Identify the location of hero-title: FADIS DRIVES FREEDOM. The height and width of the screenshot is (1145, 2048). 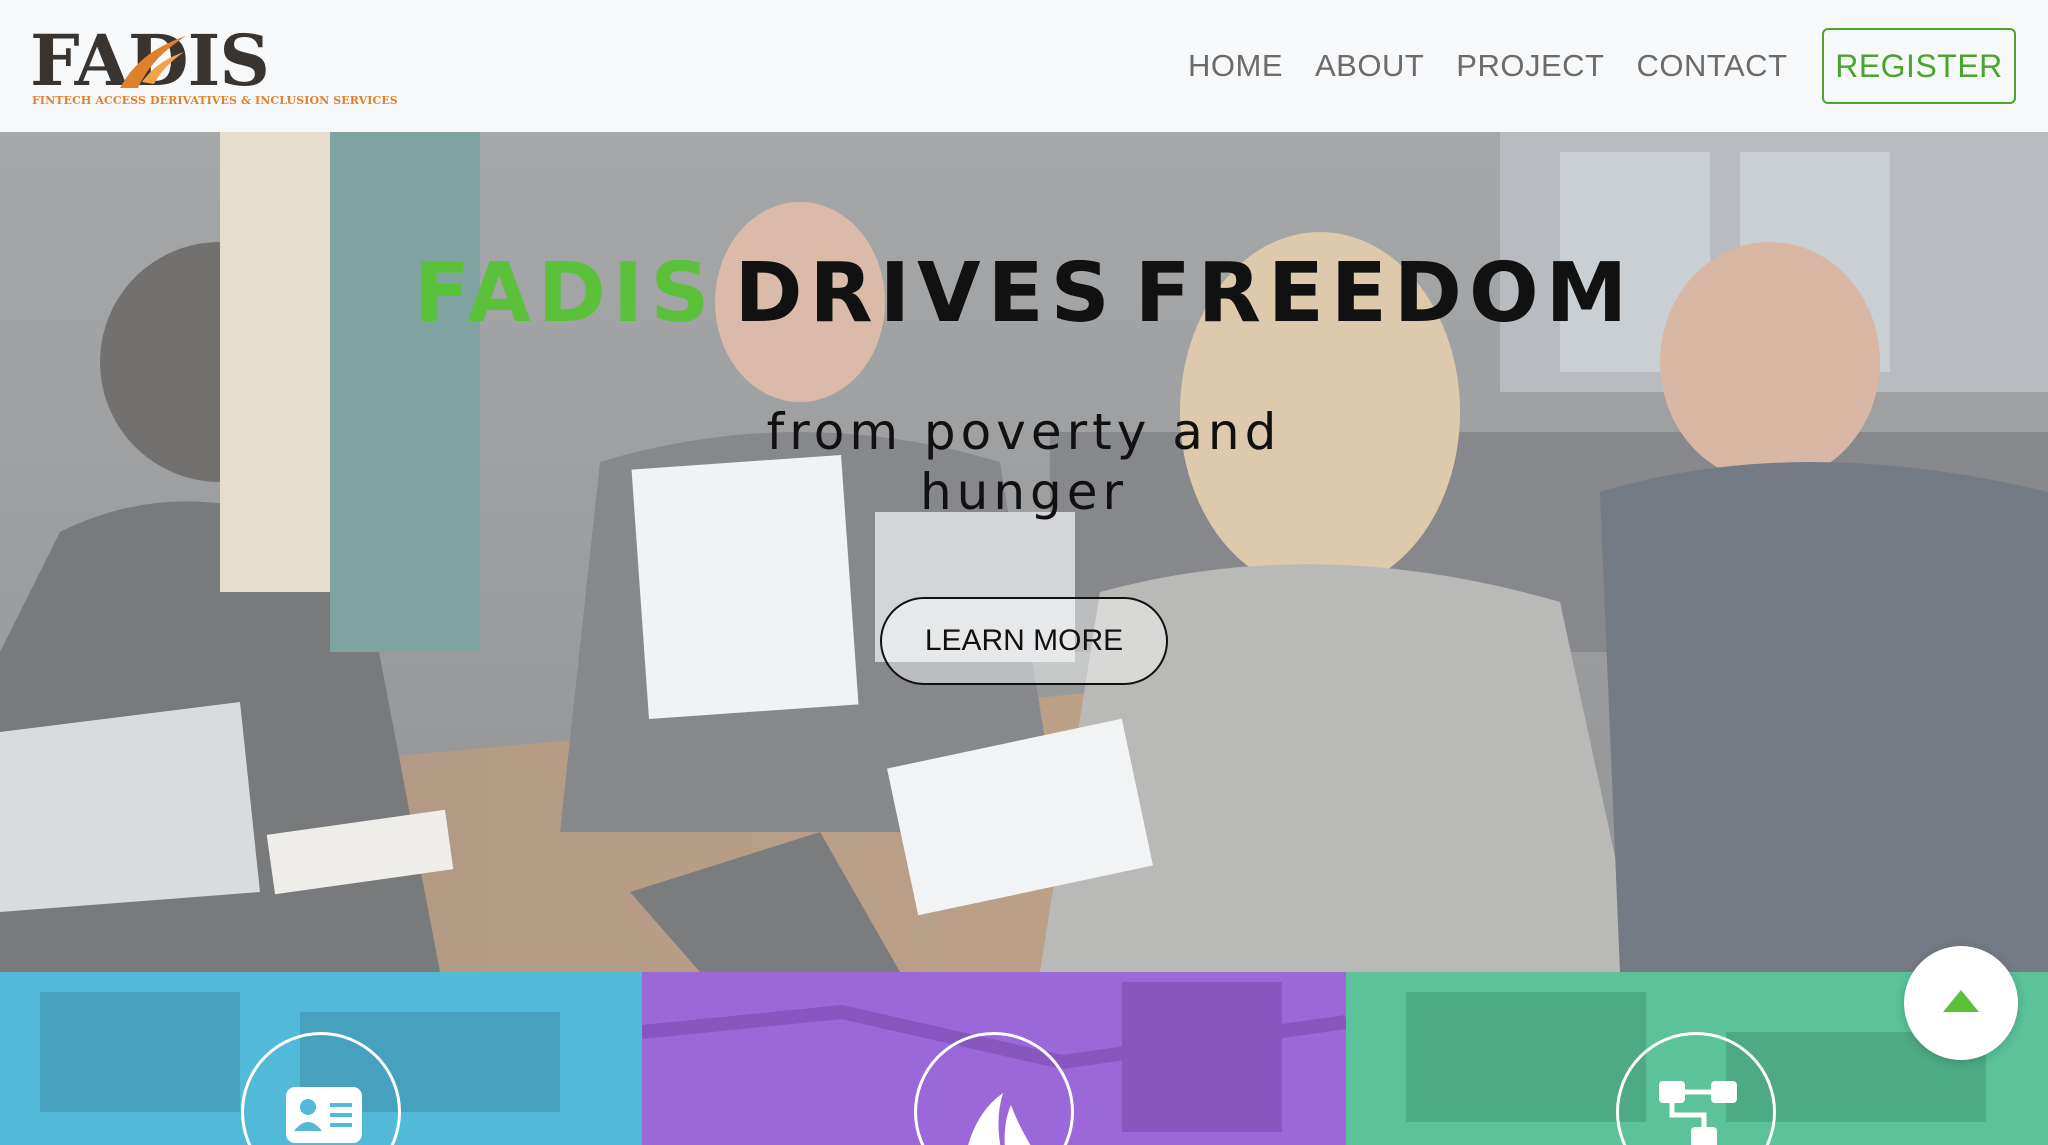
(1024, 294).